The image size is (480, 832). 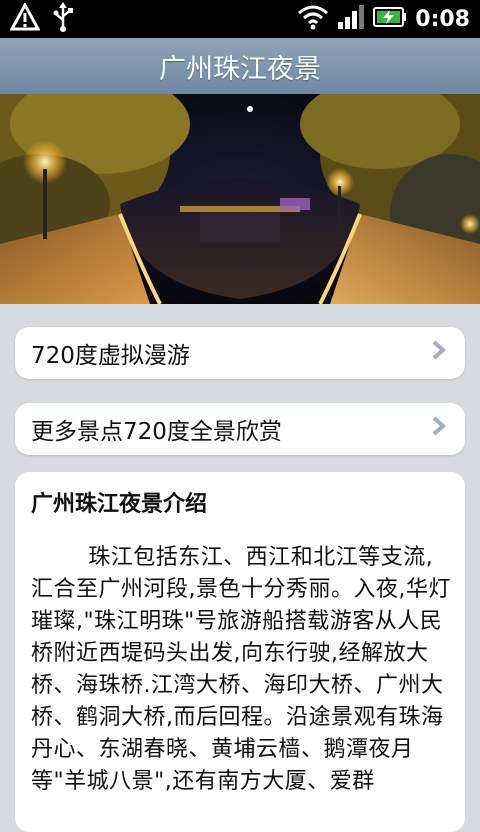 I want to click on battery-charging-icon, so click(x=390, y=19).